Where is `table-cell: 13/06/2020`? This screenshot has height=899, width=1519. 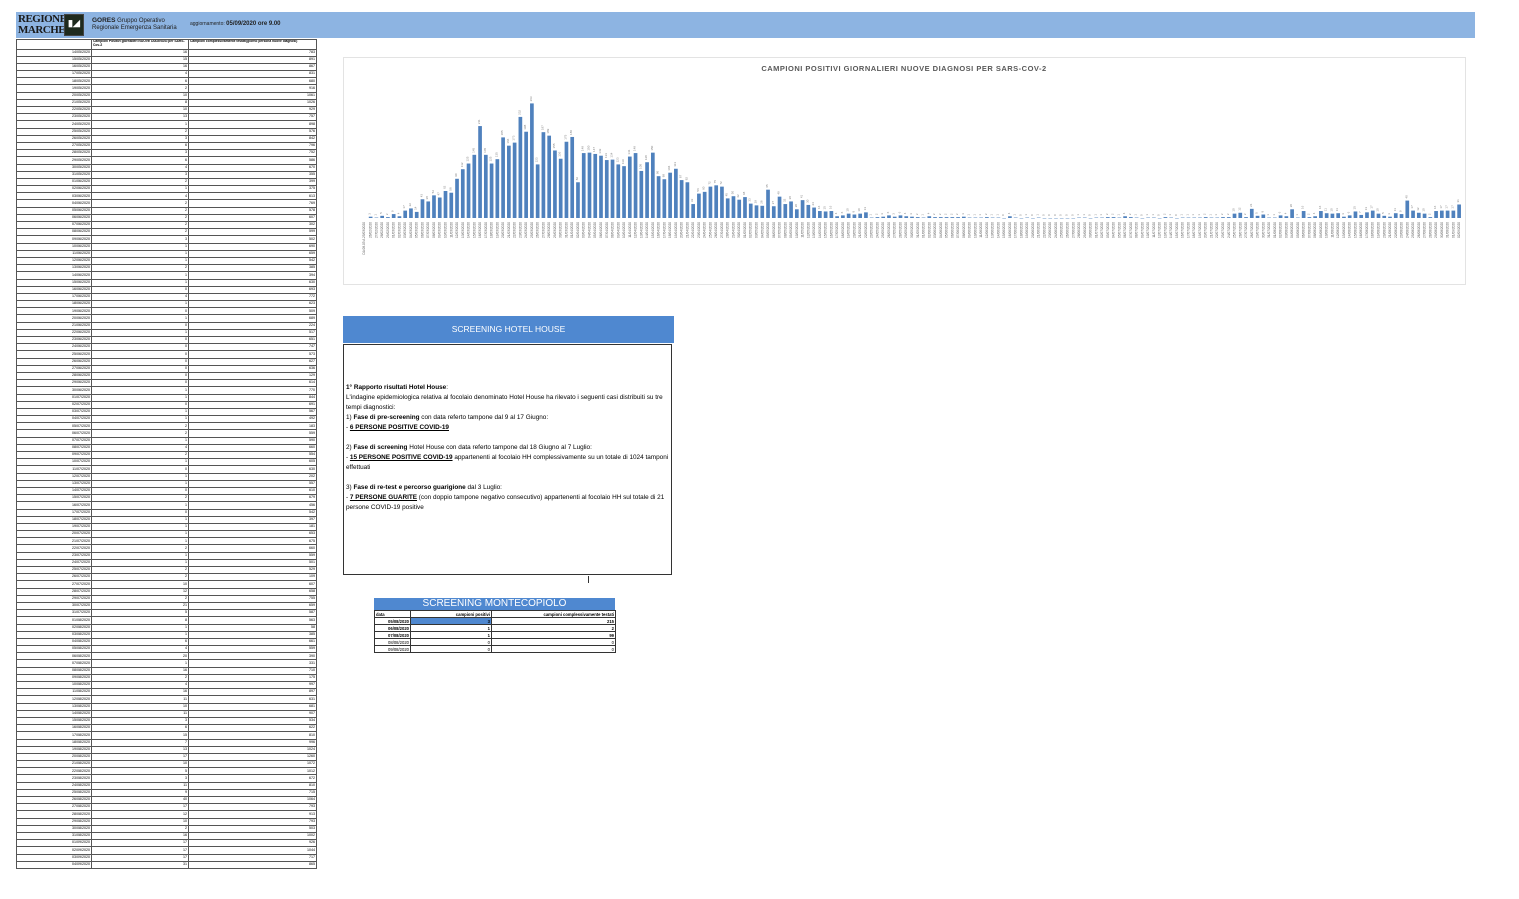 table-cell: 13/06/2020 is located at coordinates (54, 268).